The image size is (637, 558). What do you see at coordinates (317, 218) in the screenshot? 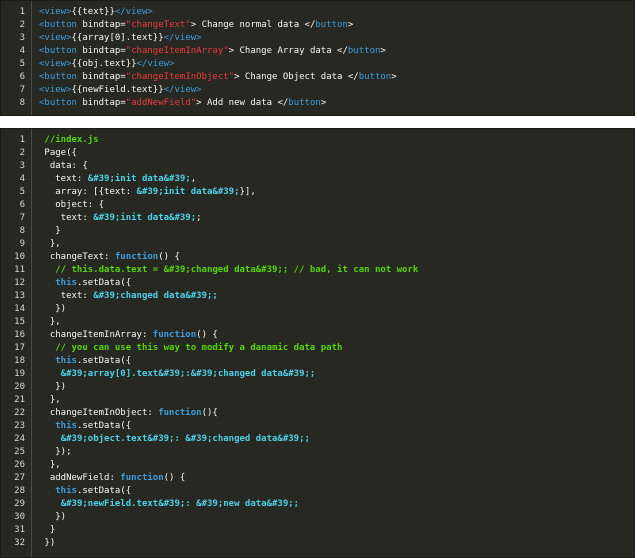
I see `code-line: 7 text: &#39;init data&#39;;` at bounding box center [317, 218].